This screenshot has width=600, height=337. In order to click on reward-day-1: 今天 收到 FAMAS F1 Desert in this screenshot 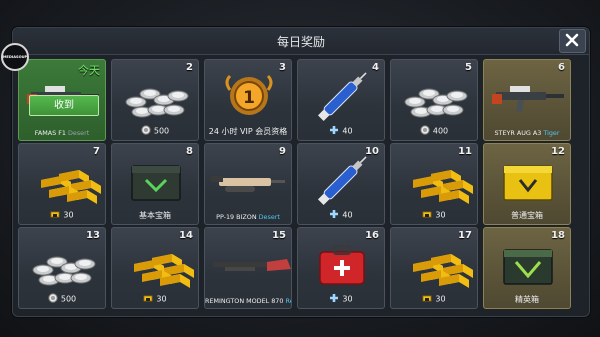, I will do `click(62, 100)`.